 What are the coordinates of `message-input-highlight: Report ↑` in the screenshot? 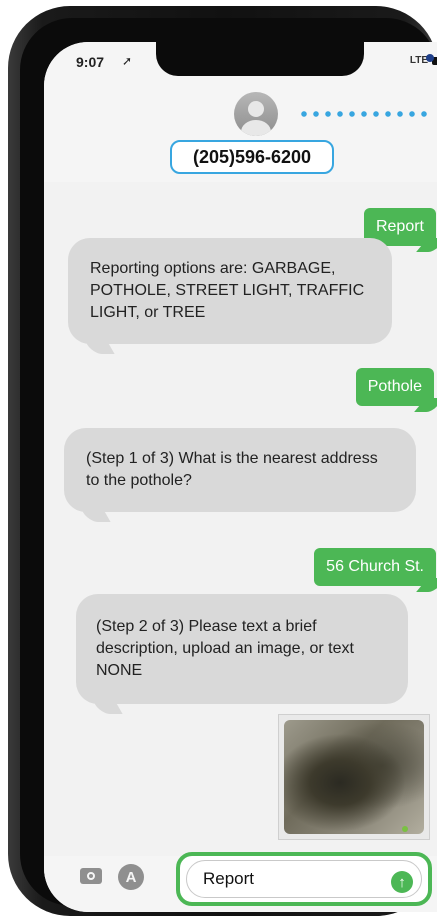 It's located at (304, 879).